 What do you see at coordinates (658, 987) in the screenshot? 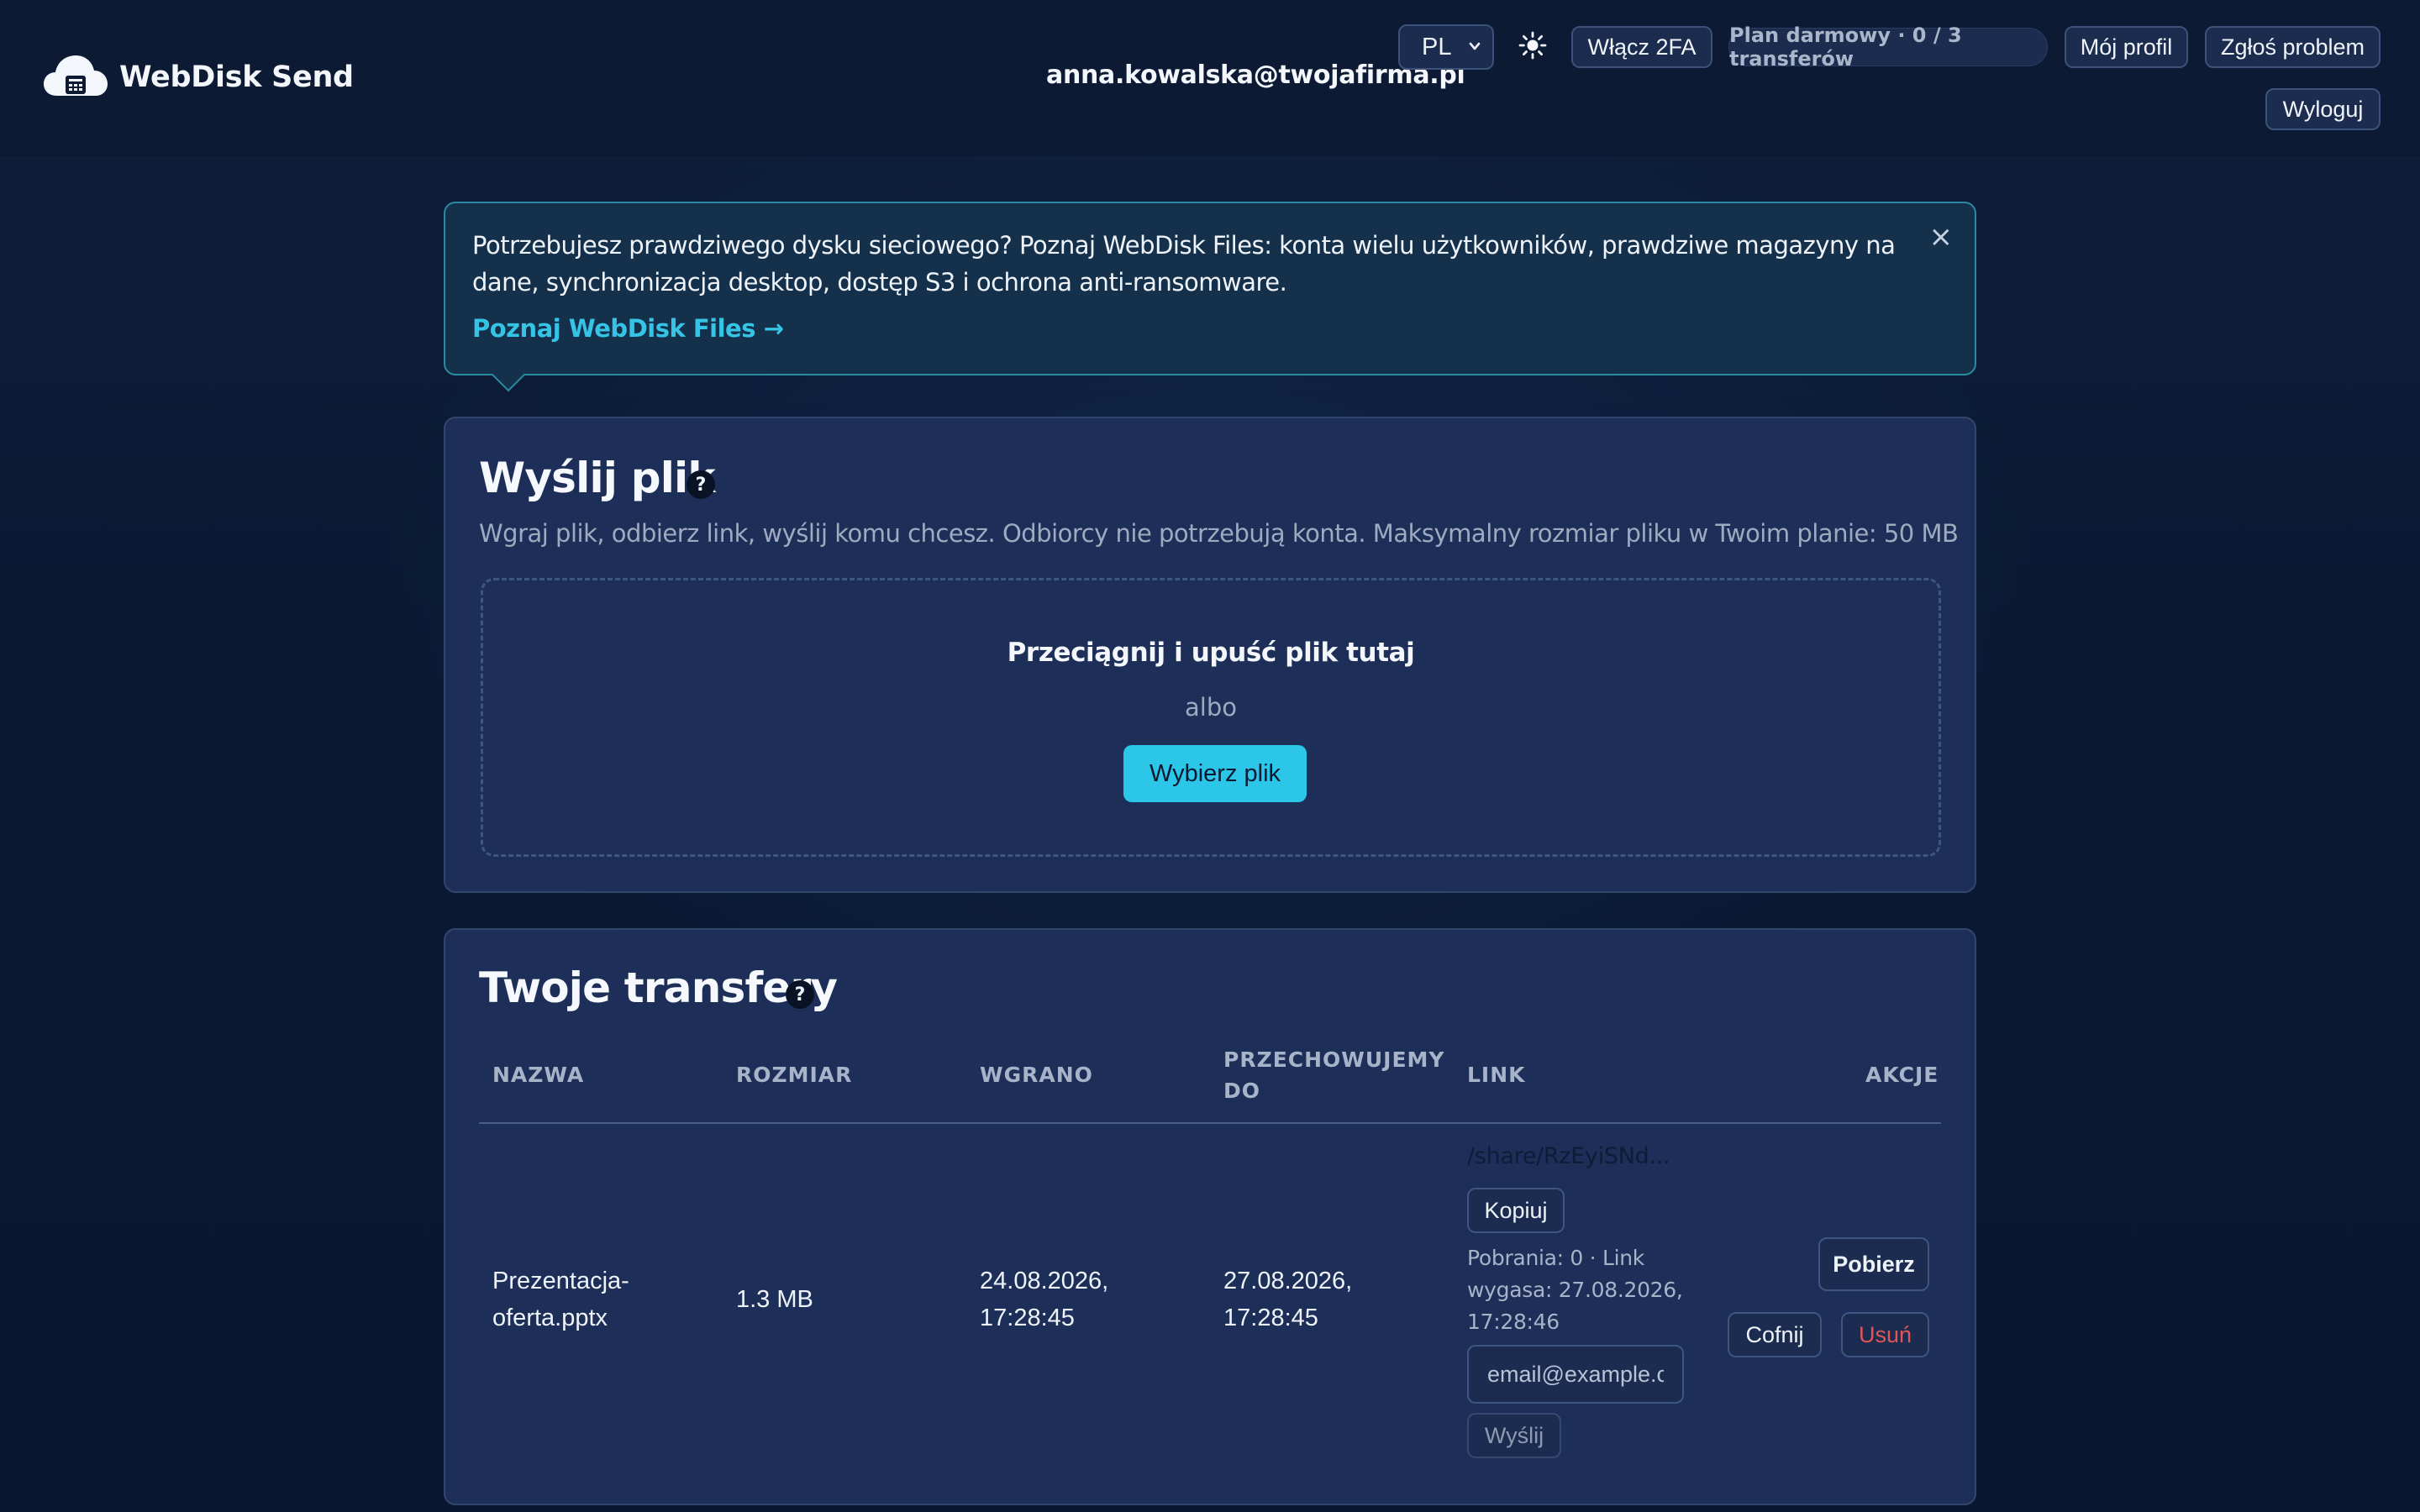
I see `transfers-title: Twoje transfery` at bounding box center [658, 987].